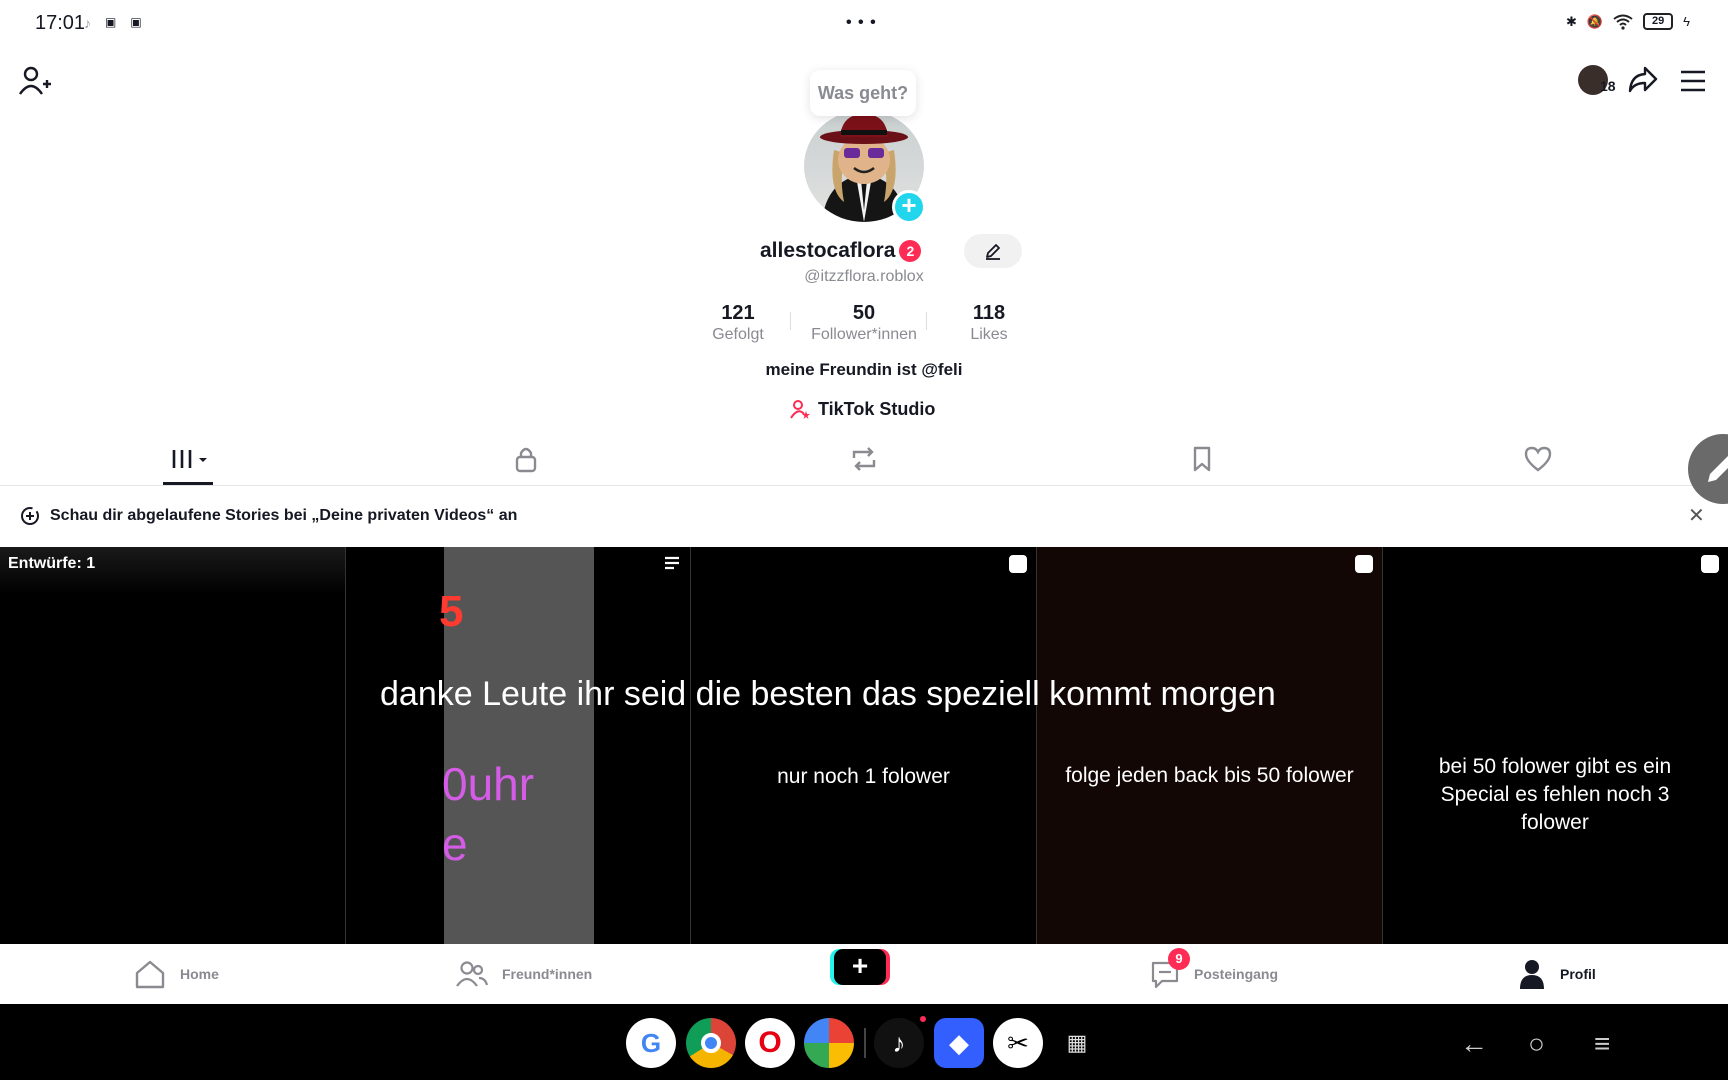 This screenshot has width=1728, height=1080. Describe the element at coordinates (864, 276) in the screenshot. I see `username-handle: @itzzflora.roblox` at that location.